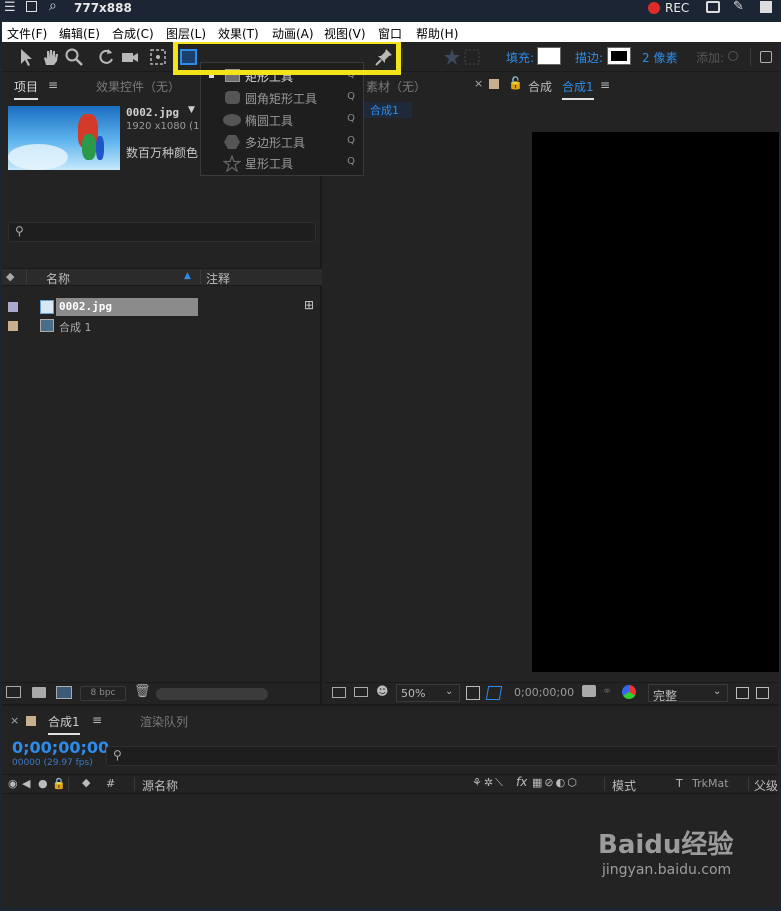 The width and height of the screenshot is (781, 911). I want to click on window-icon, so click(31, 6).